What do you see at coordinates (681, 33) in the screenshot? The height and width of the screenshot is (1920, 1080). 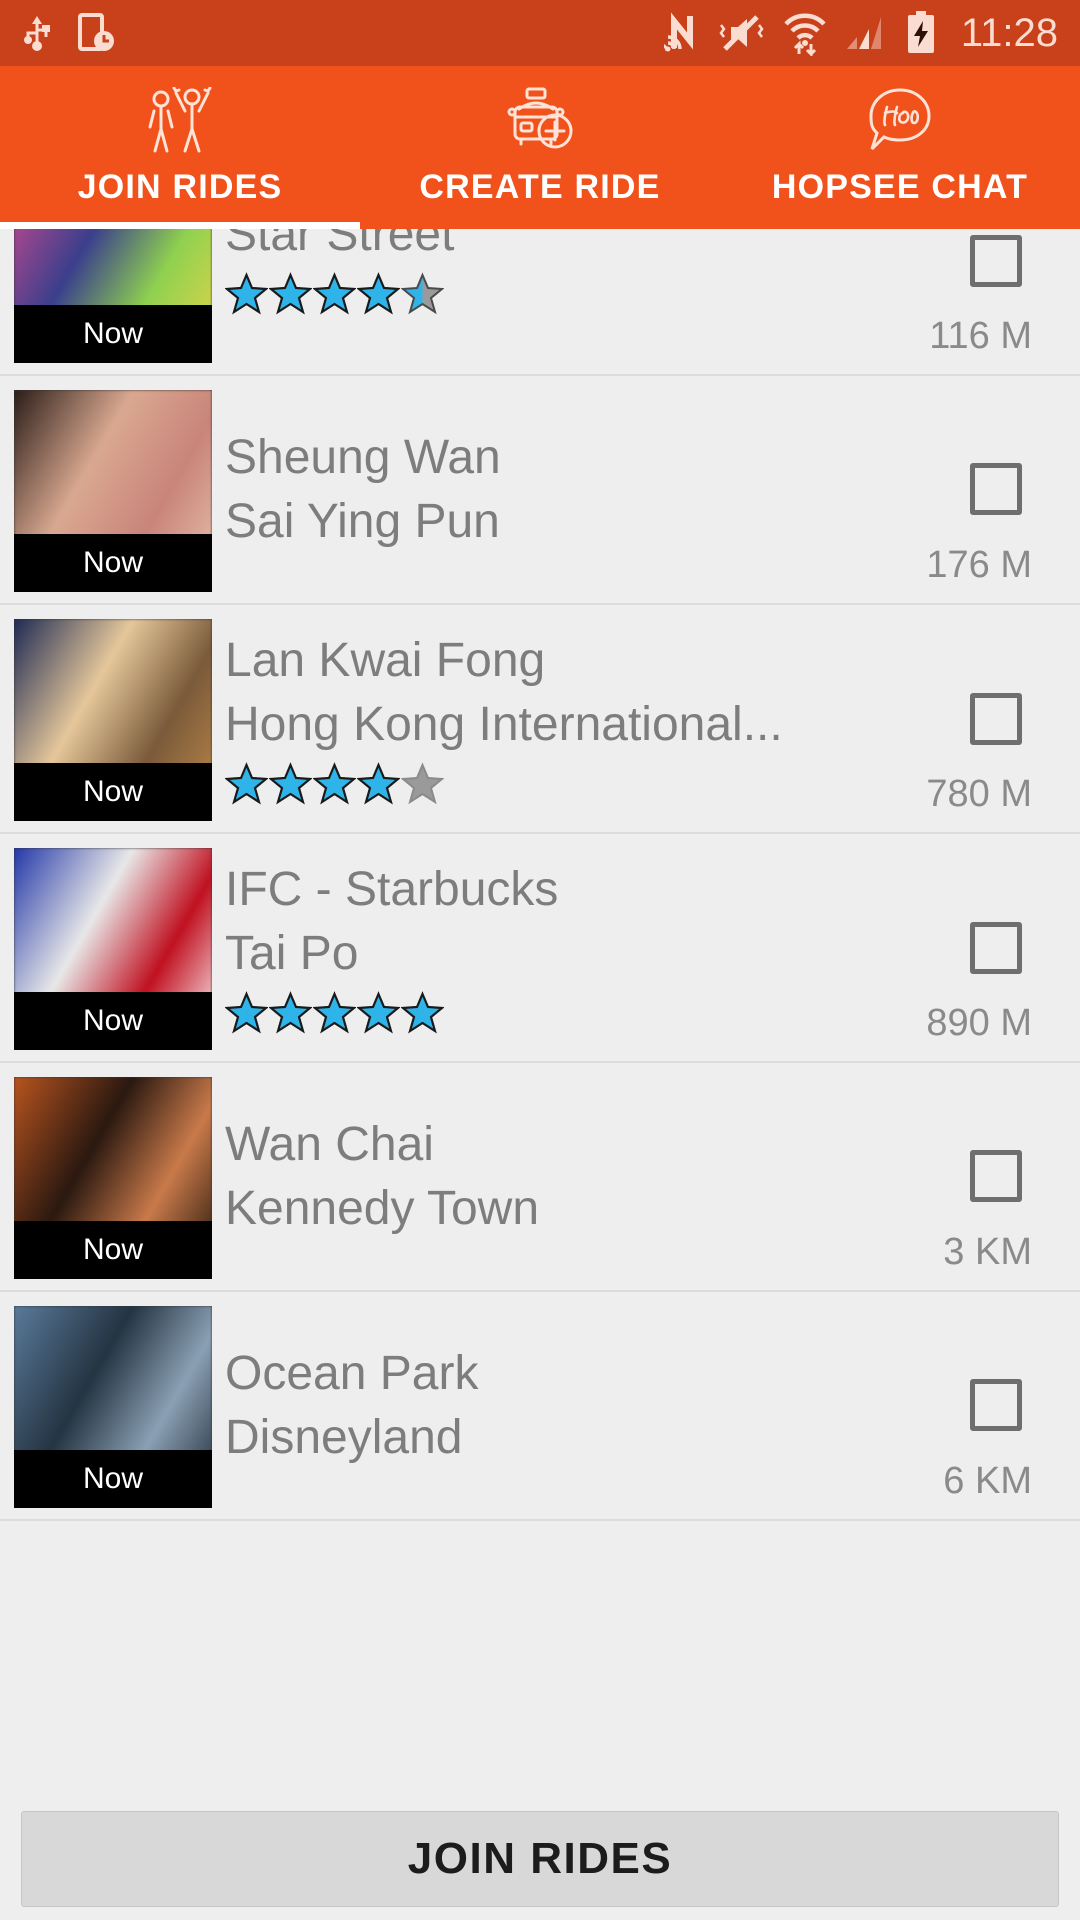 I see `nfc-icon` at bounding box center [681, 33].